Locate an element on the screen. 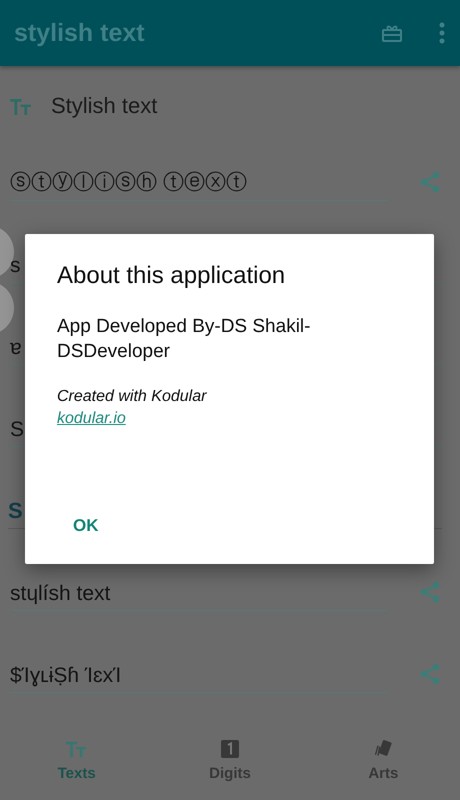 This screenshot has height=800, width=460. text-field: stɥlísh text is located at coordinates (199, 593).